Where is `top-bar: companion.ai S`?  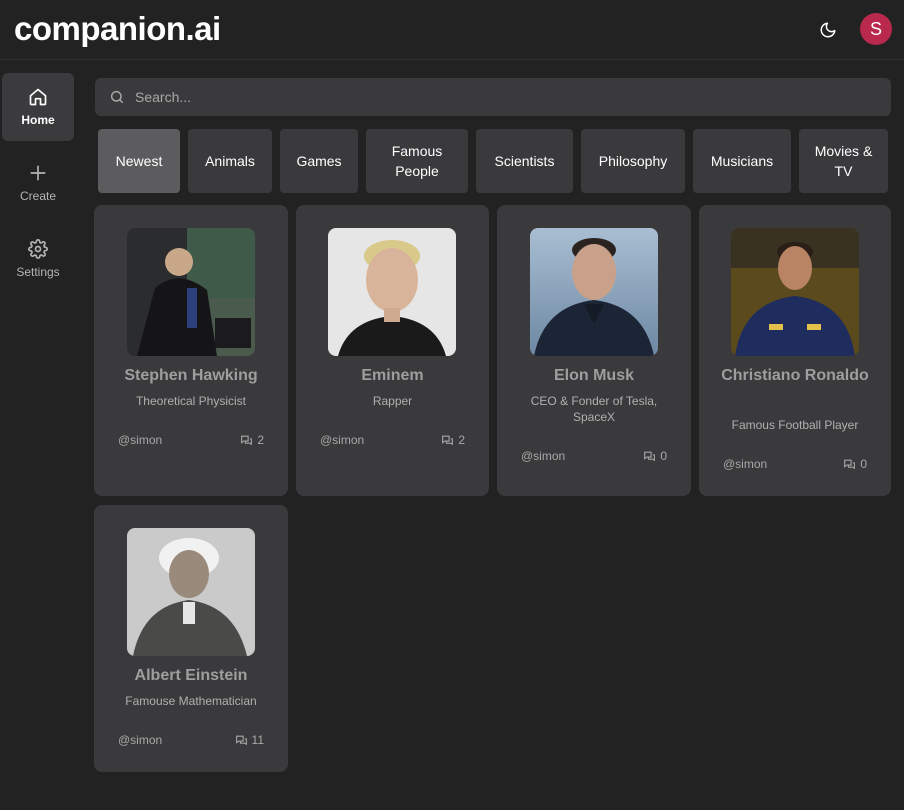
top-bar: companion.ai S is located at coordinates (452, 30).